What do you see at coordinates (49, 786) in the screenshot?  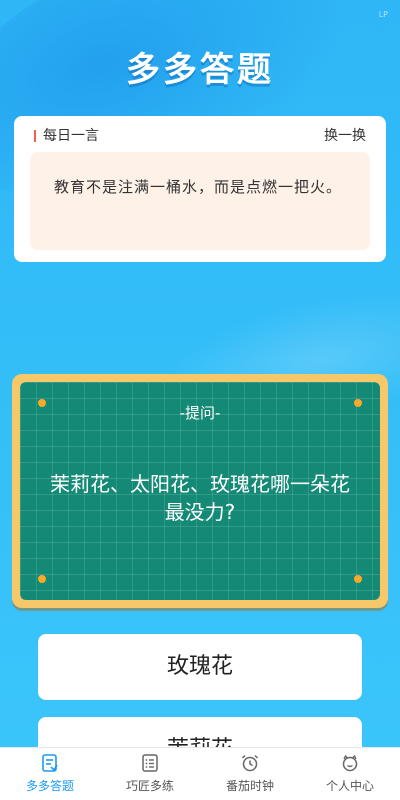 I see `tab-label: 多多答题` at bounding box center [49, 786].